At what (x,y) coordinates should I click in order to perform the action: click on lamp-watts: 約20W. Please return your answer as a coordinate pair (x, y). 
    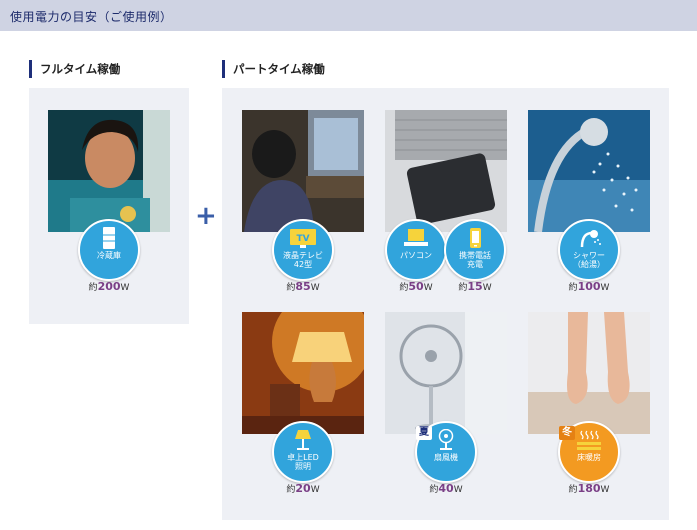
    Looking at the image, I should click on (303, 488).